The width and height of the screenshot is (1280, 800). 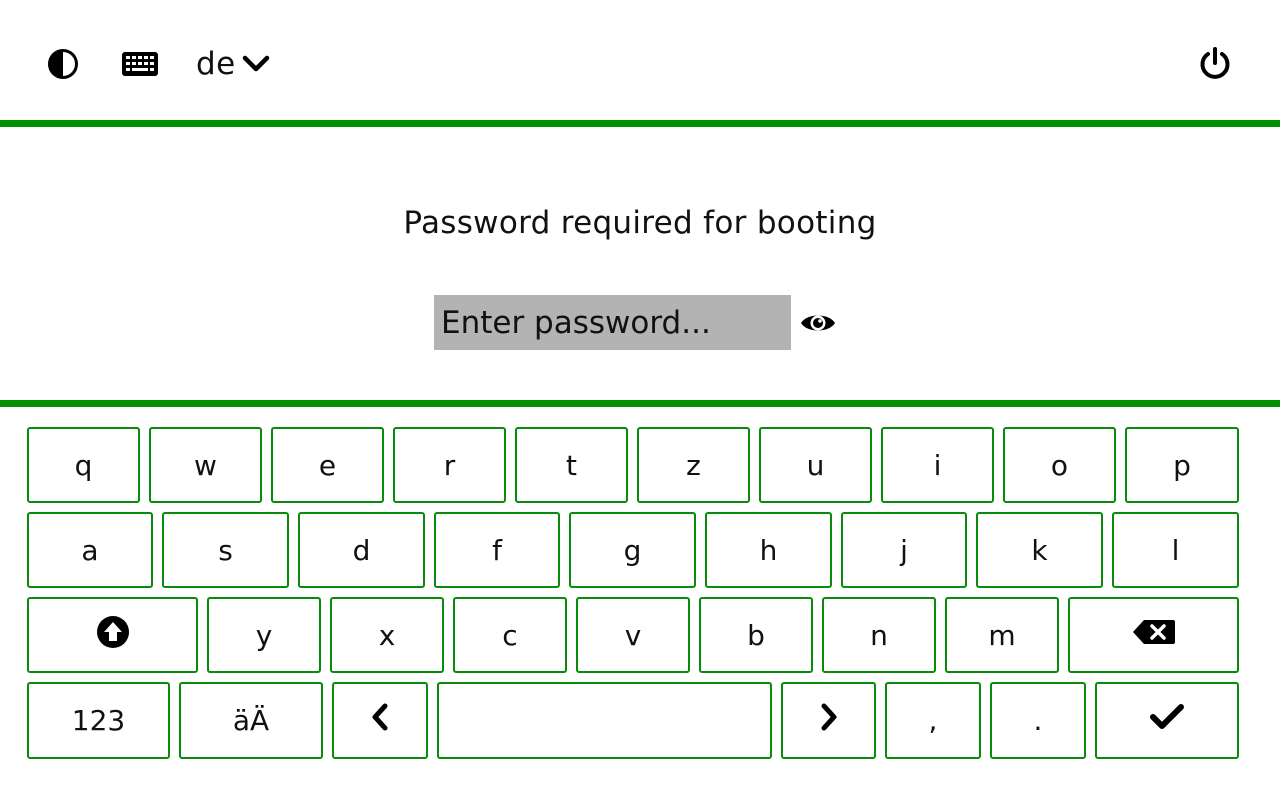 What do you see at coordinates (205, 465) in the screenshot?
I see `key-w: w` at bounding box center [205, 465].